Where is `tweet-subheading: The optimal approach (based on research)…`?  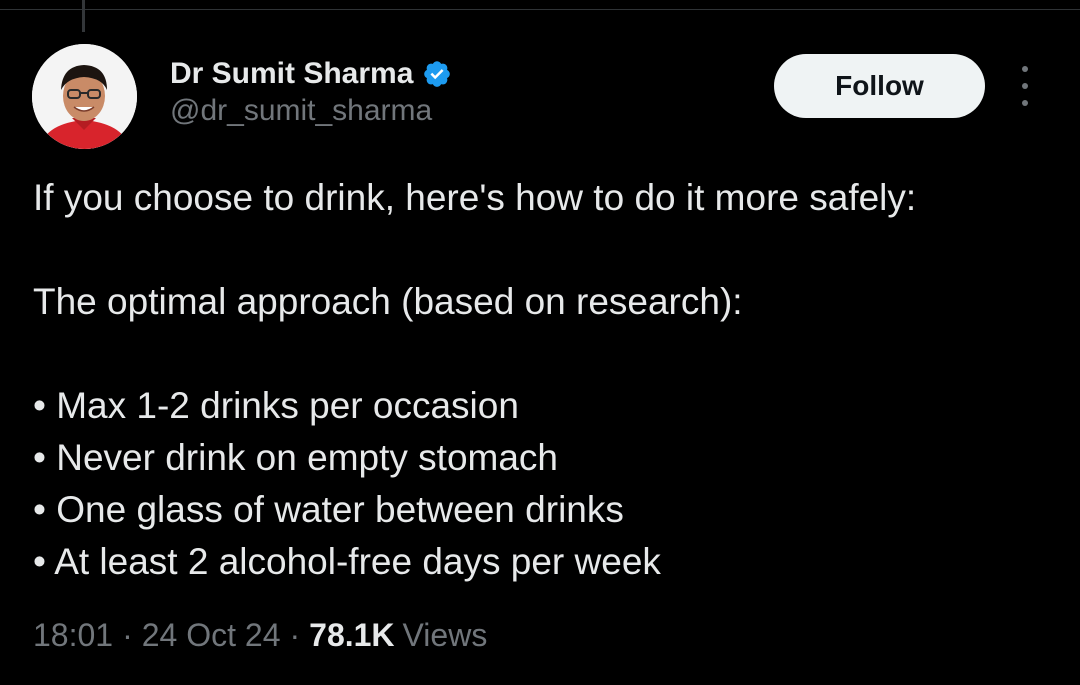
tweet-subheading: The optimal approach (based on research)… is located at coordinates (388, 301).